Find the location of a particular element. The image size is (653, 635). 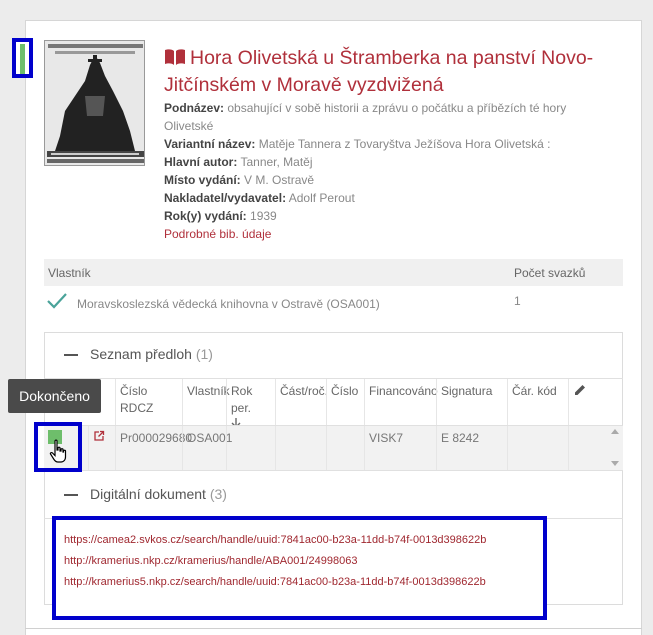

cell-number is located at coordinates (345, 448).